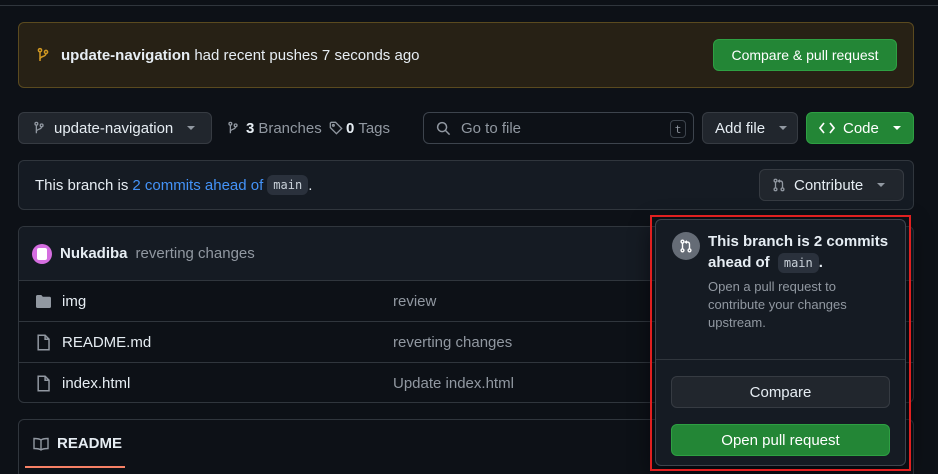 This screenshot has height=474, width=938. What do you see at coordinates (453, 383) in the screenshot?
I see `file-commit-message: Update index.html` at bounding box center [453, 383].